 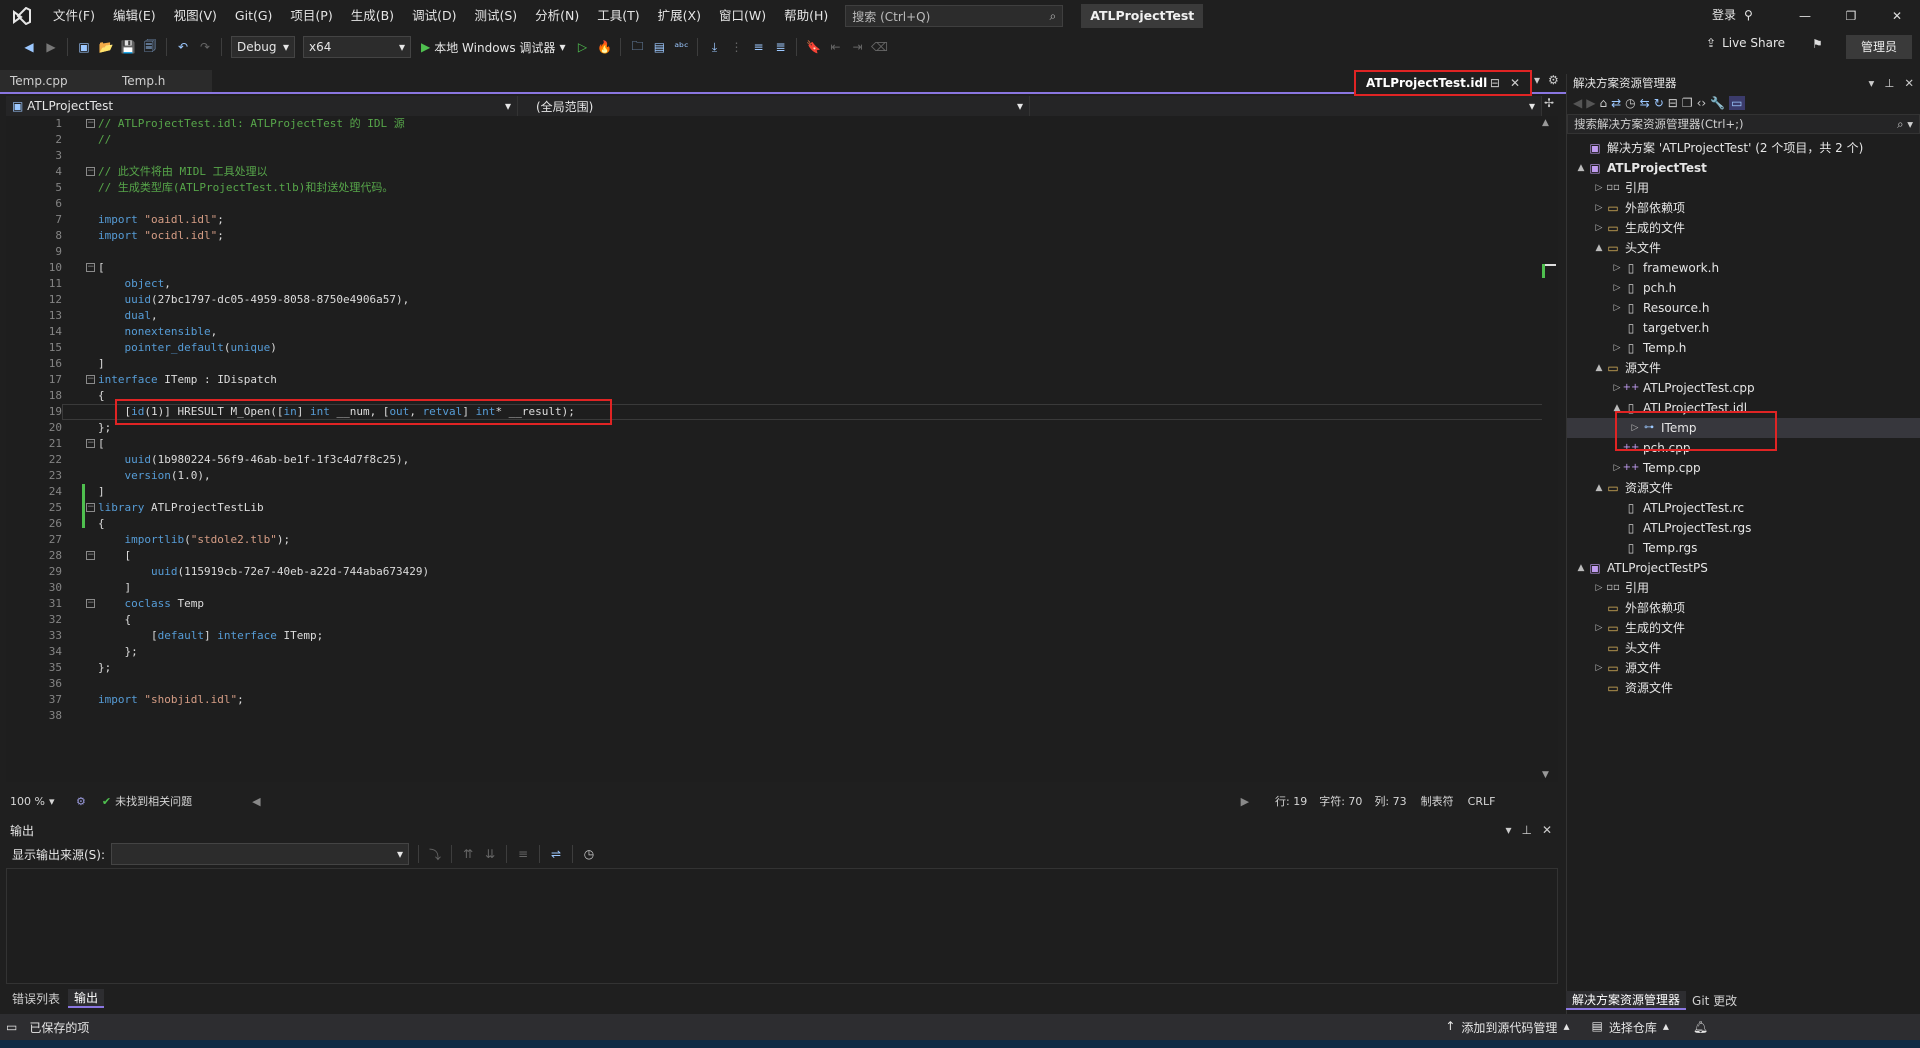 What do you see at coordinates (1599, 368) in the screenshot?
I see `tree-expander-icon: ▲` at bounding box center [1599, 368].